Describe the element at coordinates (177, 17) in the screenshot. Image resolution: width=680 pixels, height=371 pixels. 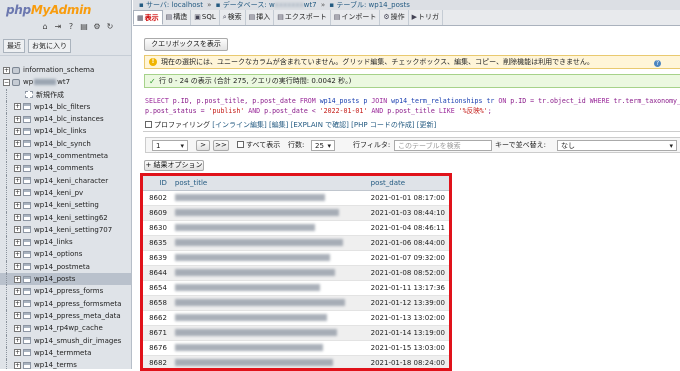
I see `tab-1: ▤構造` at that location.